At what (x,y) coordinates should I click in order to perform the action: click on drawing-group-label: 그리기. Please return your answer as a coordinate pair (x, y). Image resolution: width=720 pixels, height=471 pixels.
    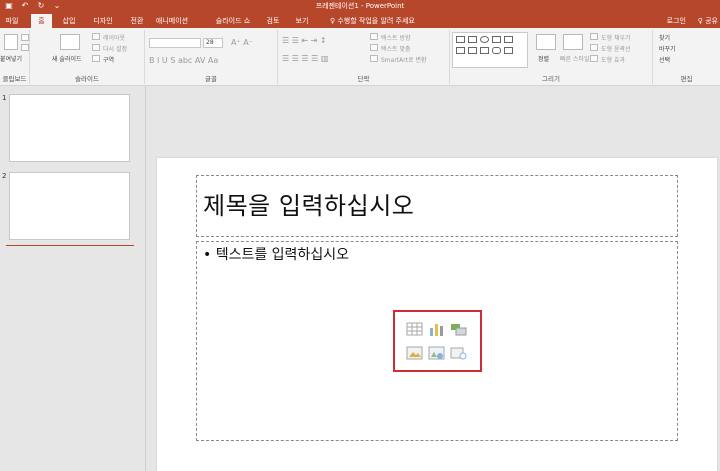
    Looking at the image, I should click on (551, 79).